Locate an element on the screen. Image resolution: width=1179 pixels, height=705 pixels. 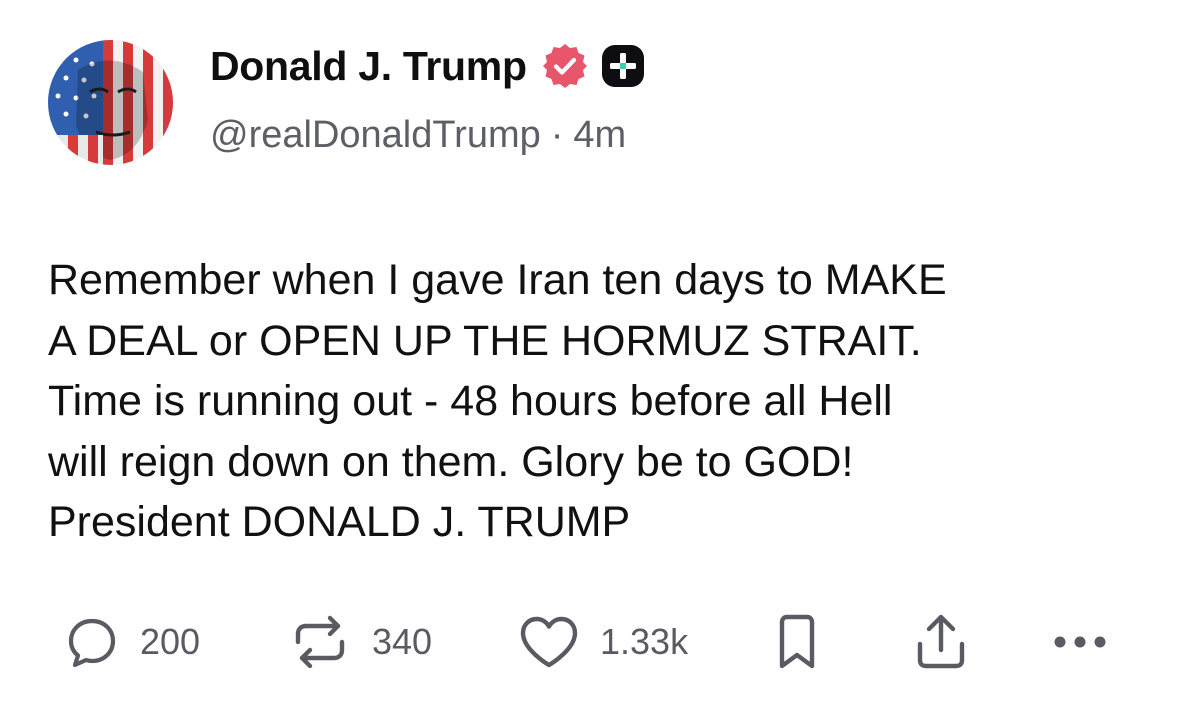
repost-icon is located at coordinates (320, 642).